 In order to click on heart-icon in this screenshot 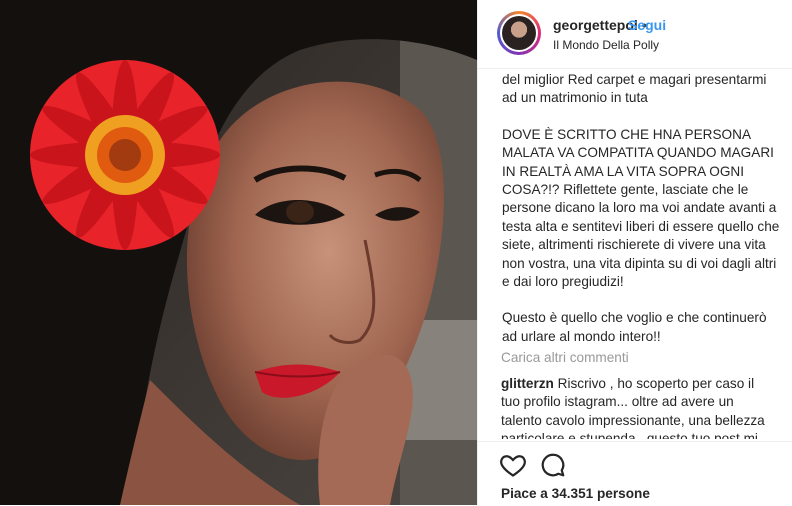, I will do `click(513, 465)`.